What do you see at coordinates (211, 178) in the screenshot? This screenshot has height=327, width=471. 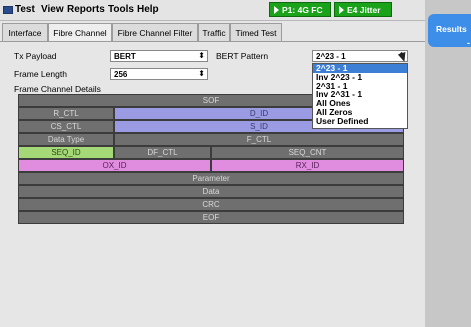 I see `field-parameter: Parameter` at bounding box center [211, 178].